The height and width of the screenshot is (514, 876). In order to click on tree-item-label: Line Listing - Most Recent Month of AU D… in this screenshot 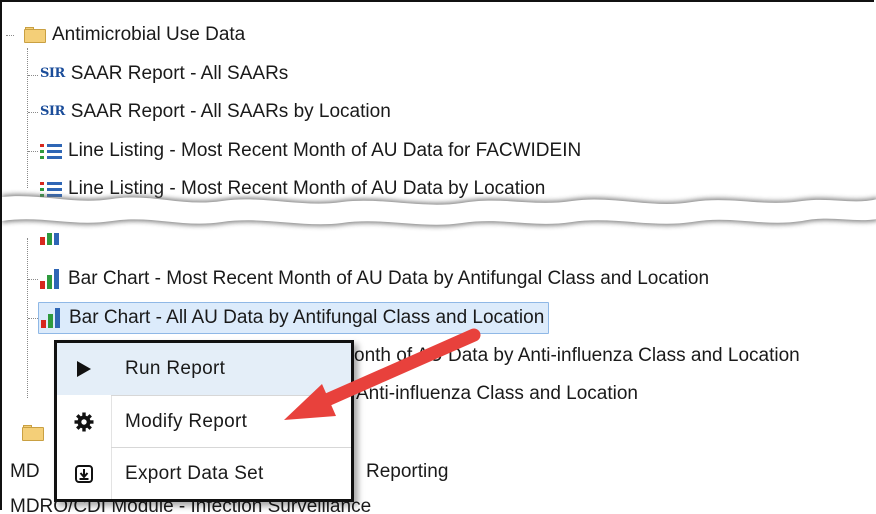, I will do `click(325, 150)`.